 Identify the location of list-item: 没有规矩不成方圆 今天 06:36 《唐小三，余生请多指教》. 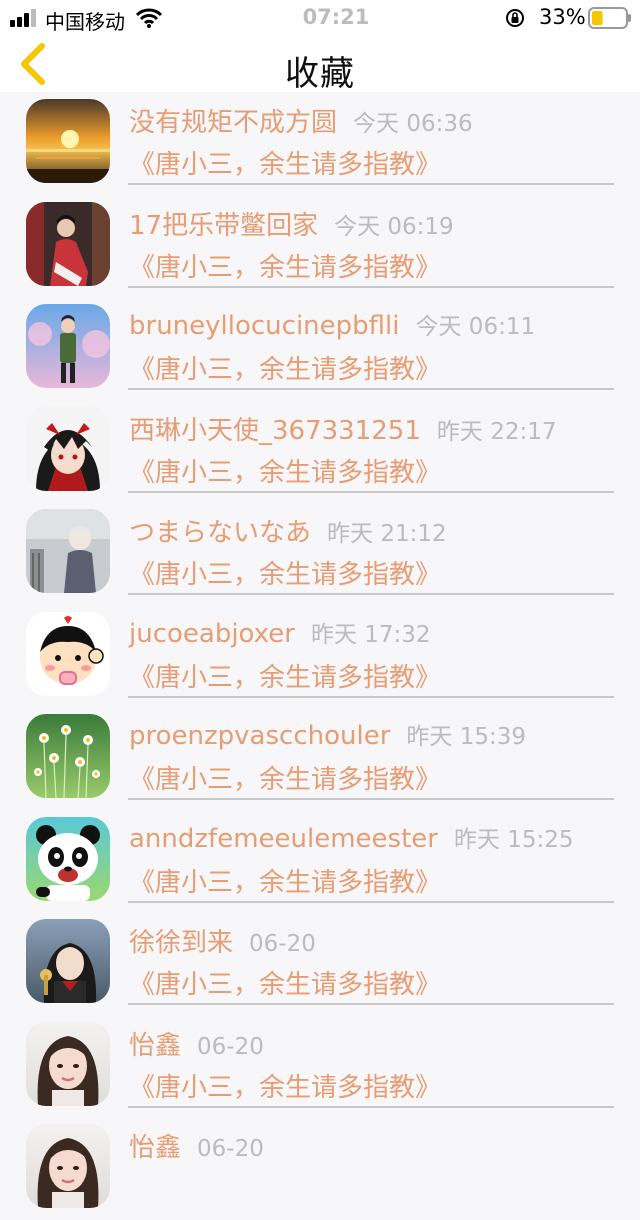
(320, 143).